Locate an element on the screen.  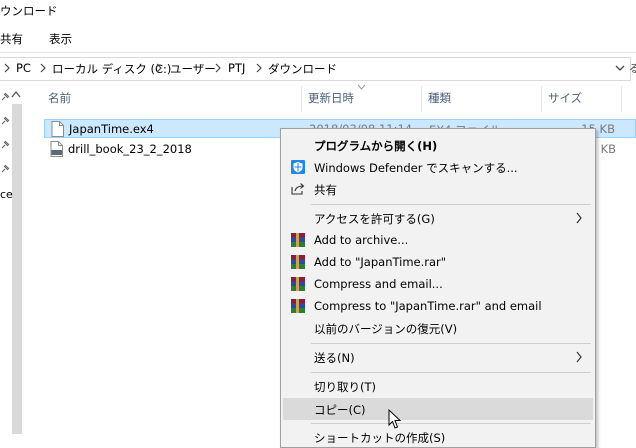
menu-item-label: 送る(N) is located at coordinates (334, 358).